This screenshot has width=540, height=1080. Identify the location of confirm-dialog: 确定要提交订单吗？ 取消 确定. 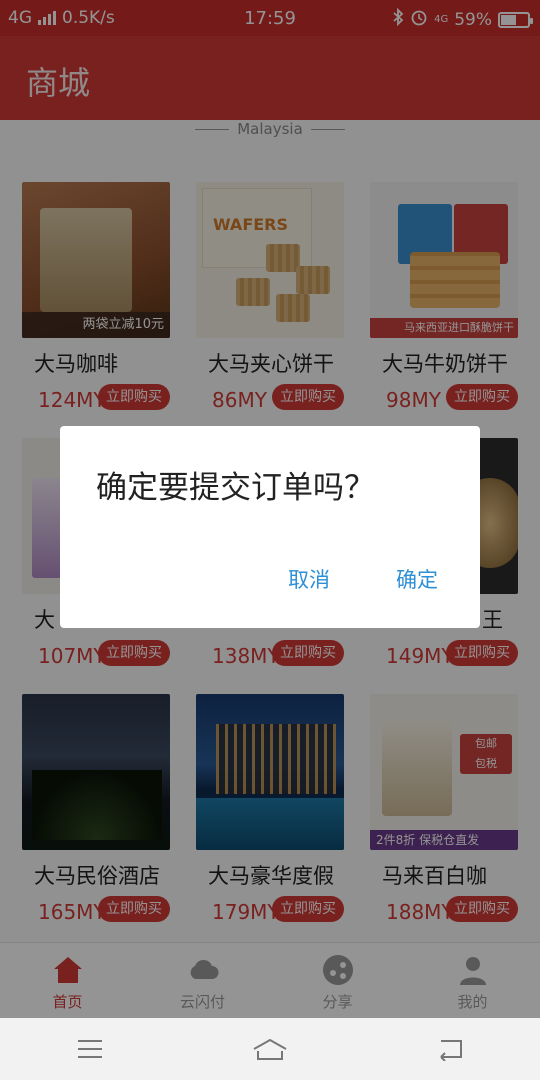
(270, 527).